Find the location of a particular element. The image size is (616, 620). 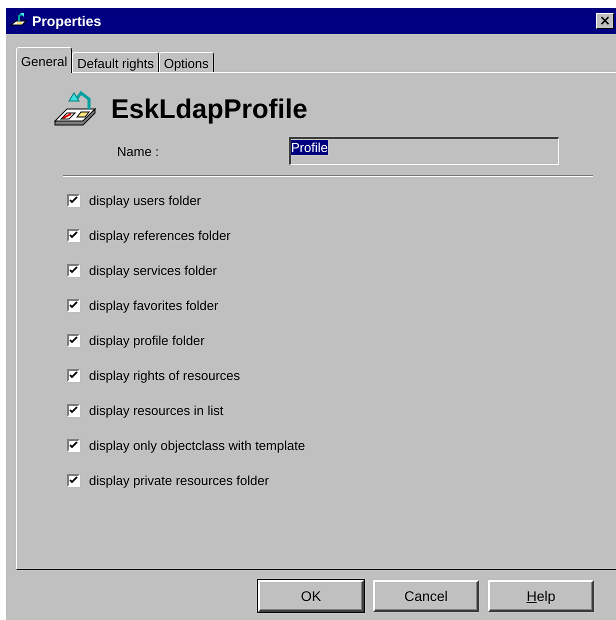

window-title: Properties is located at coordinates (67, 21).